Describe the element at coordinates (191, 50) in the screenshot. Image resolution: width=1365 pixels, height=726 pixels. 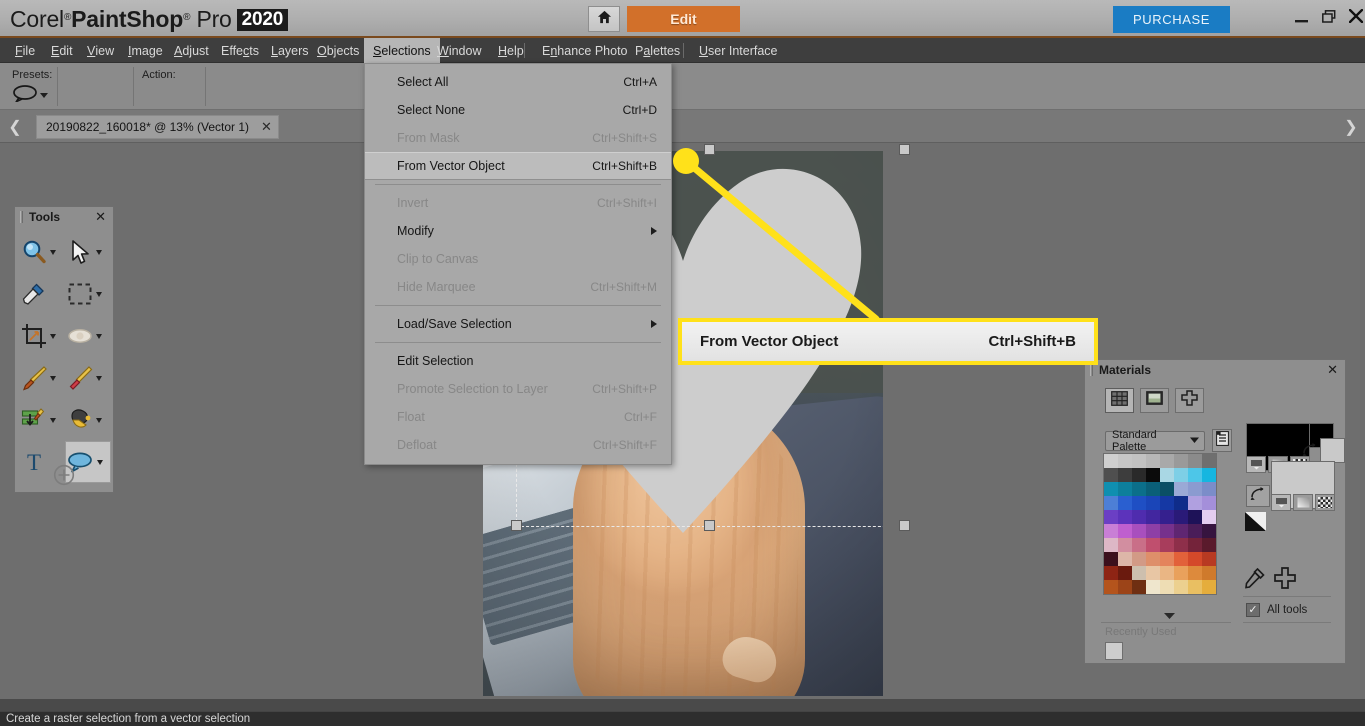
I see `menu-adjust: Adjust` at that location.